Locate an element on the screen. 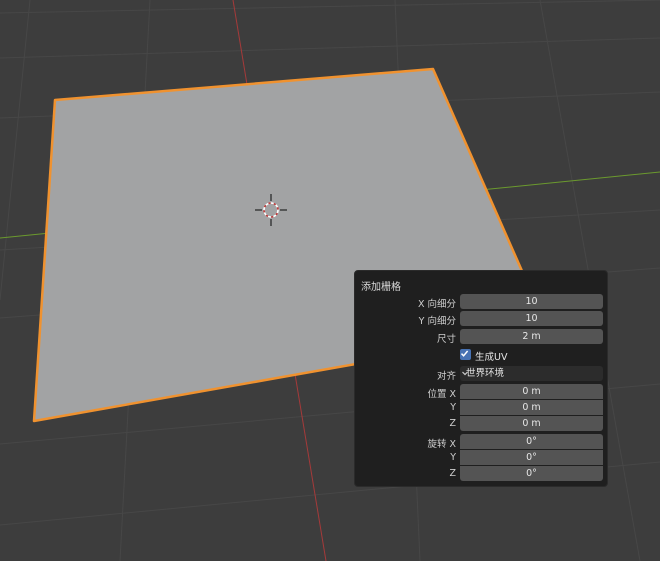 The width and height of the screenshot is (660, 561). generate-uv-checkbox is located at coordinates (465, 354).